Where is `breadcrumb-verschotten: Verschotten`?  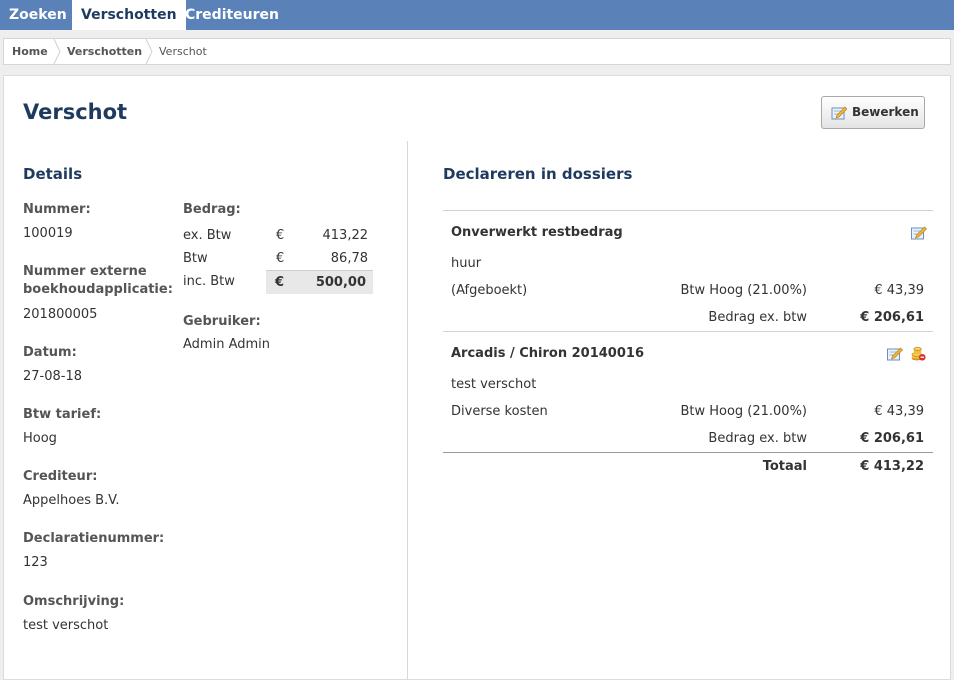
breadcrumb-verschotten: Verschotten is located at coordinates (104, 51).